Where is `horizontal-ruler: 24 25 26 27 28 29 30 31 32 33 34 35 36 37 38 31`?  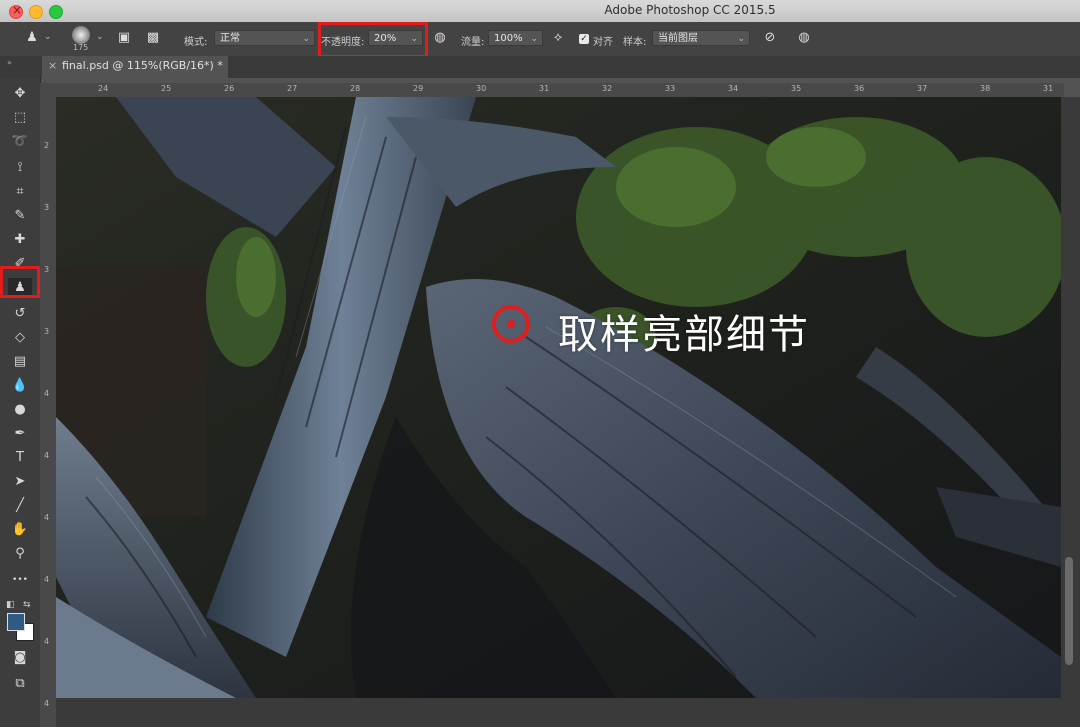
horizontal-ruler: 24 25 26 27 28 29 30 31 32 33 34 35 36 37 38 31 is located at coordinates (560, 90).